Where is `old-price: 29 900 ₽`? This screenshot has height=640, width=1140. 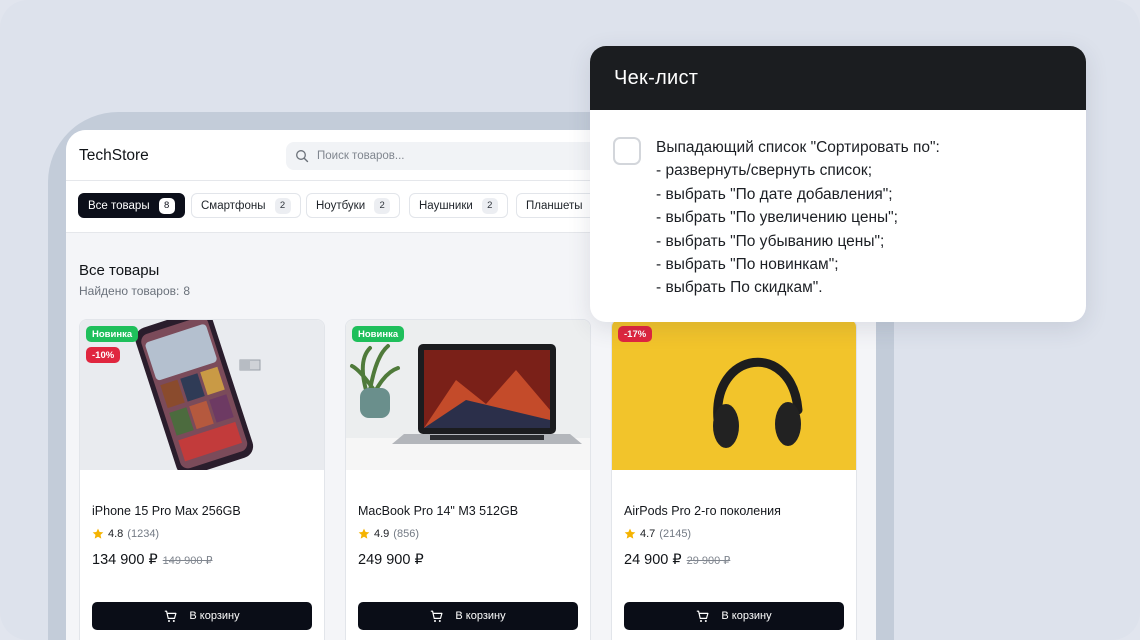
old-price: 29 900 ₽ is located at coordinates (708, 561).